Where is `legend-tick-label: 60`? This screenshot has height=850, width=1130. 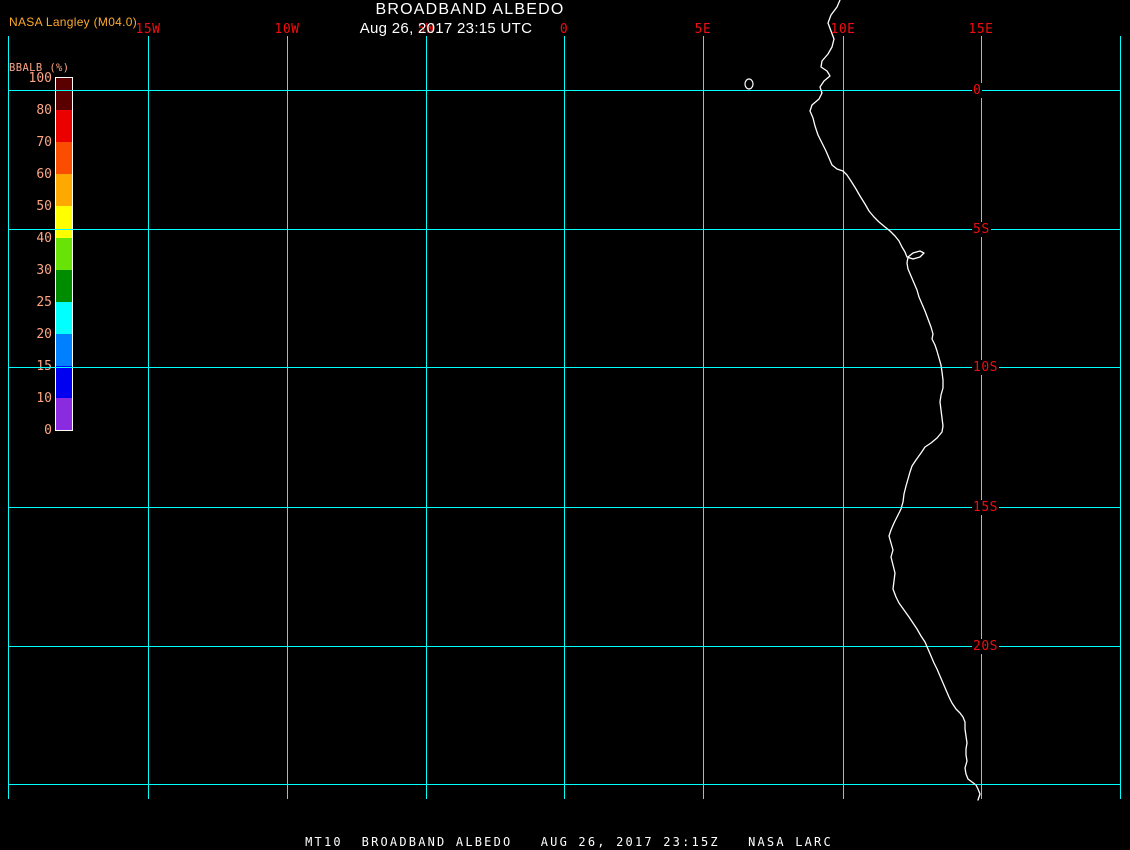
legend-tick-label: 60 is located at coordinates (44, 174).